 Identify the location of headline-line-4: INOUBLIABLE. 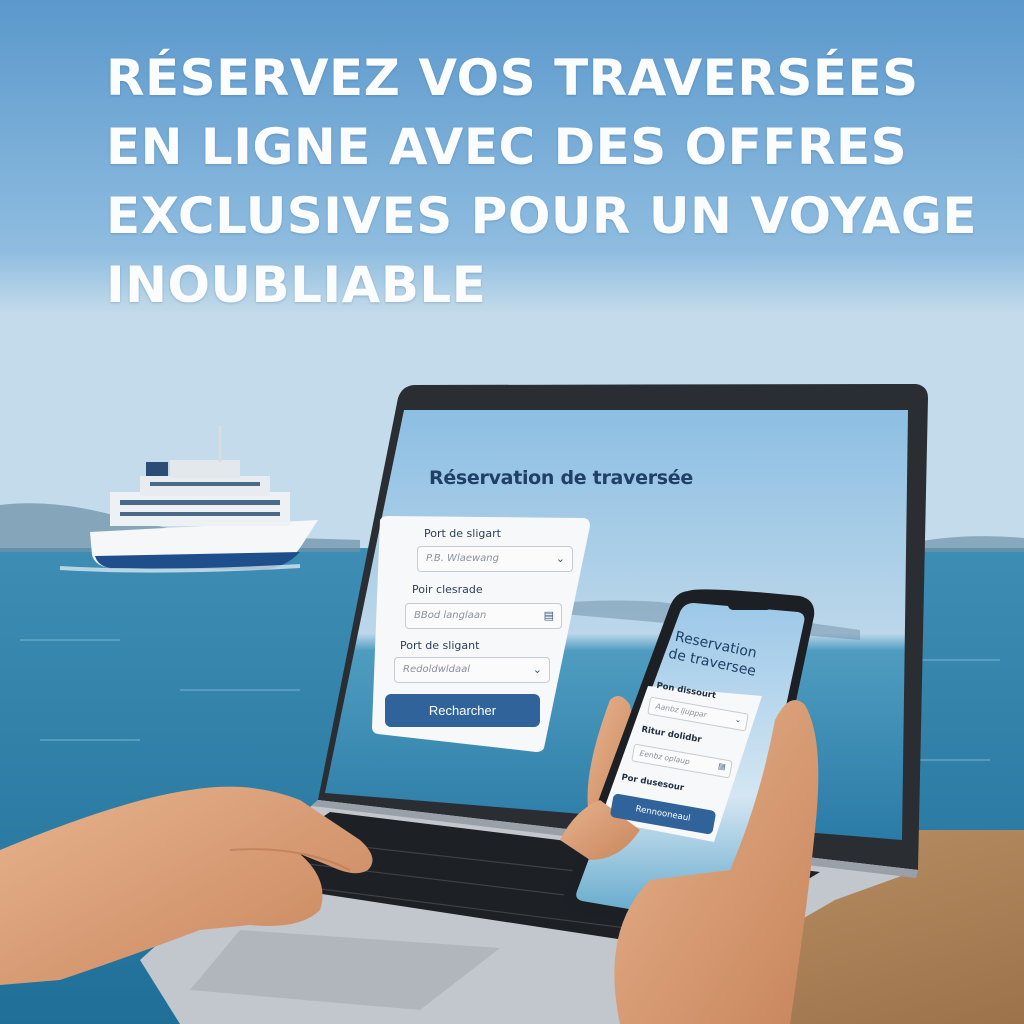
(296, 285).